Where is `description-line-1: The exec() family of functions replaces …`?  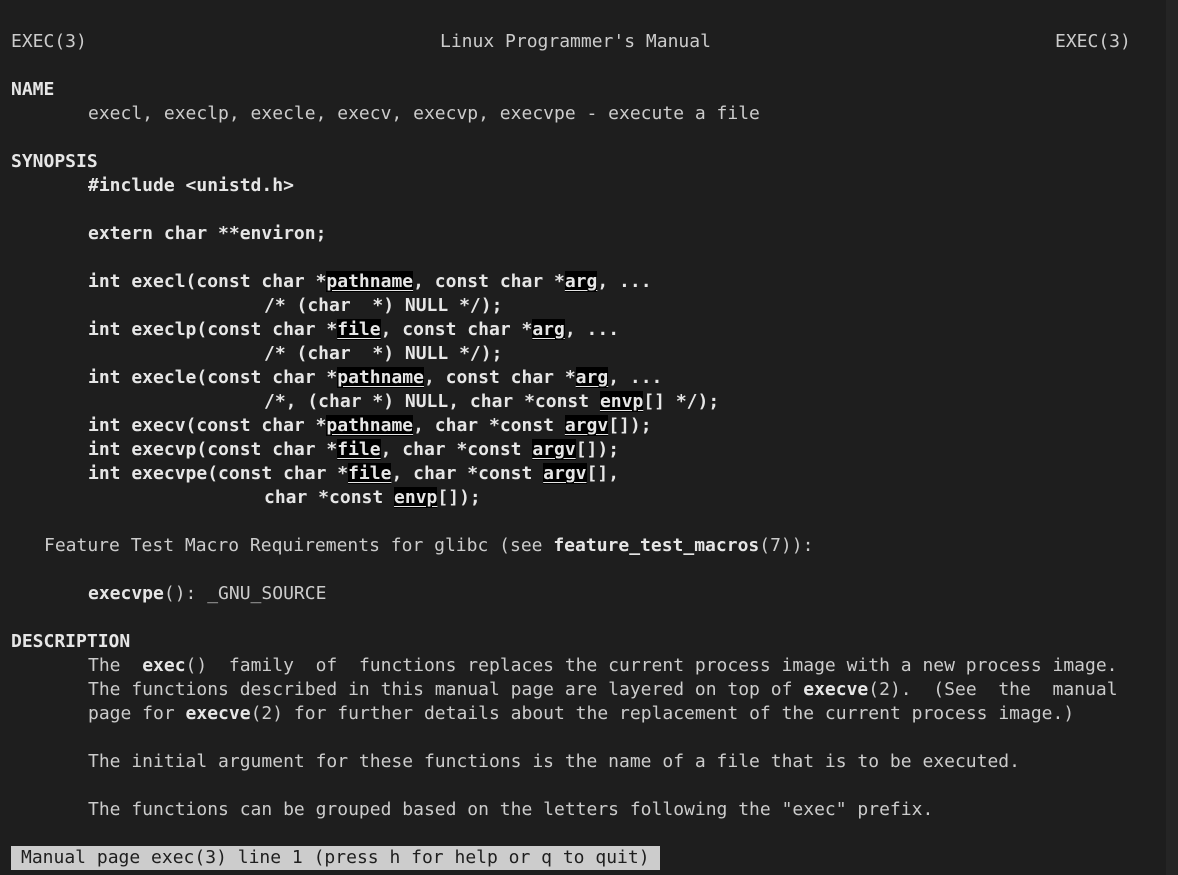
description-line-1: The exec() family of functions replaces … is located at coordinates (603, 665).